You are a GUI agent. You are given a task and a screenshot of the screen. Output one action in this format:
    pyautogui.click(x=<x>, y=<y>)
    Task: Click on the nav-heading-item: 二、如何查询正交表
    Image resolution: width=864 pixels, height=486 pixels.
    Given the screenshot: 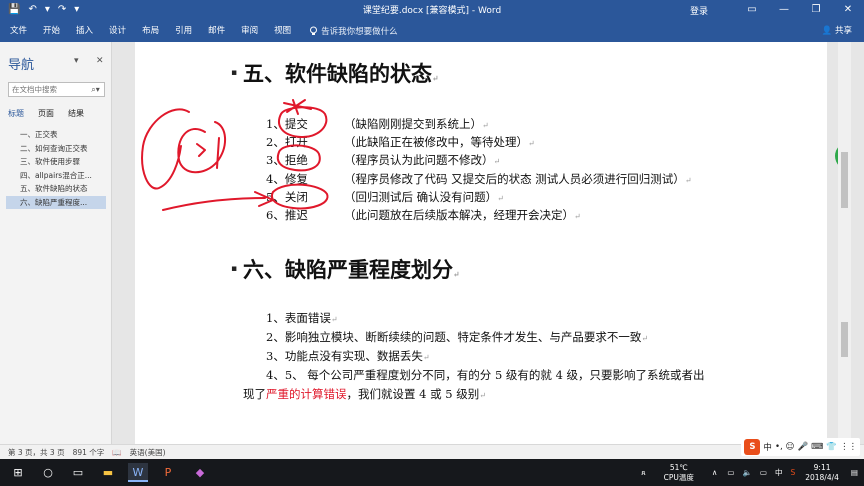 What is the action you would take?
    pyautogui.click(x=56, y=149)
    